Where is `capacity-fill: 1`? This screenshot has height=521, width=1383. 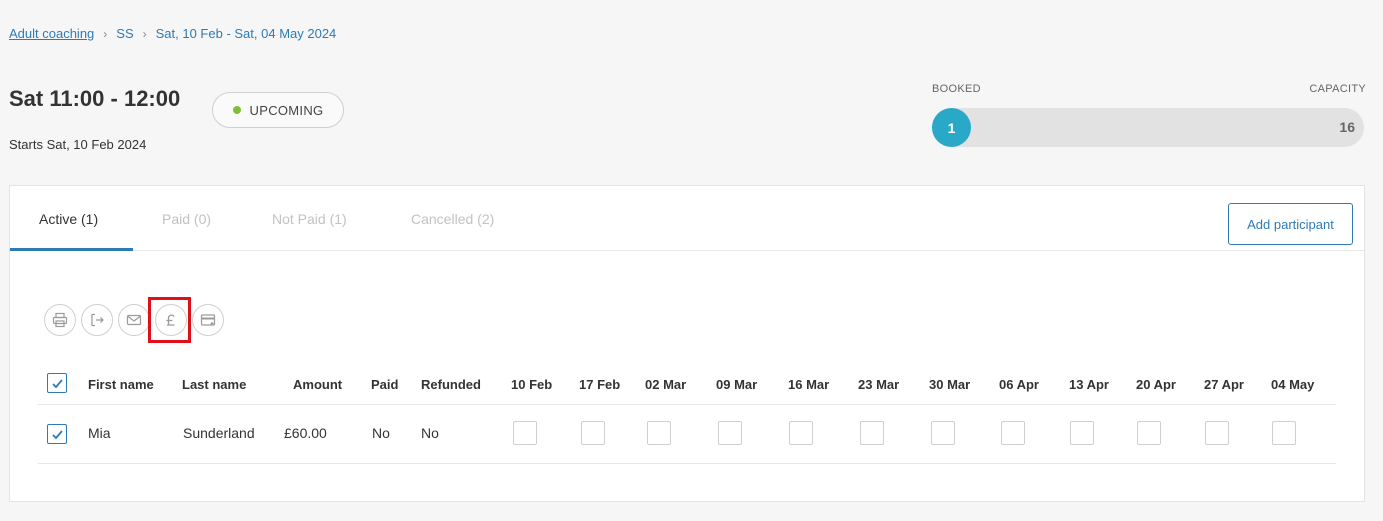 capacity-fill: 1 is located at coordinates (951, 127).